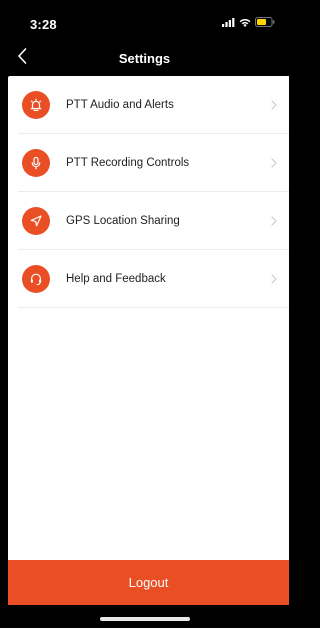 This screenshot has width=320, height=628. Describe the element at coordinates (144, 20) in the screenshot. I see `status-bar: 3:28` at that location.